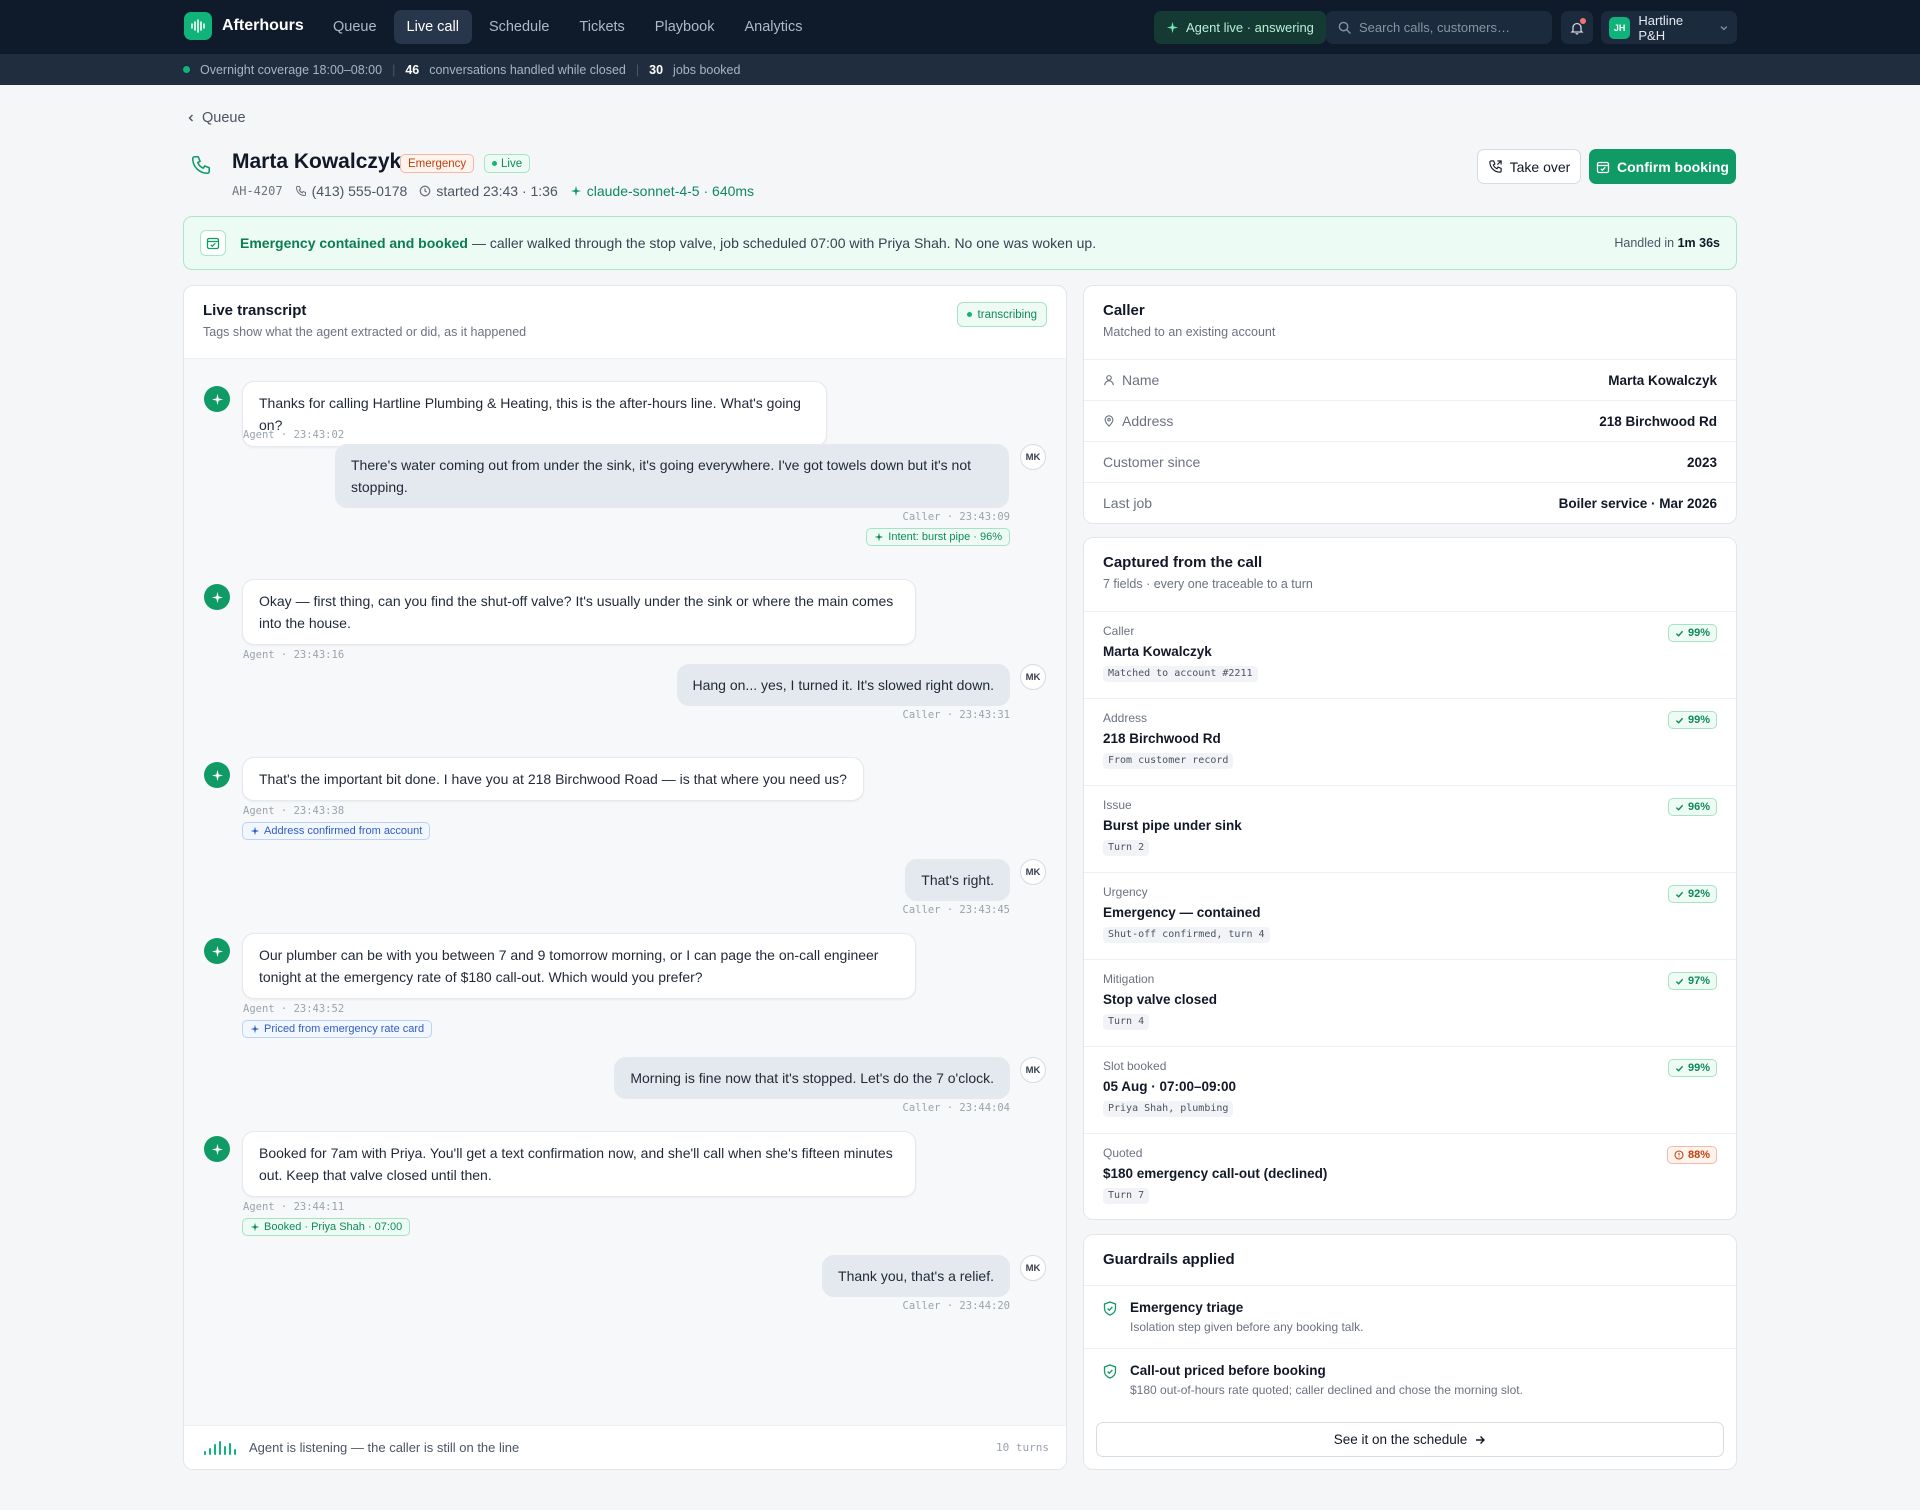 This screenshot has width=1920, height=1510. What do you see at coordinates (291, 69) in the screenshot?
I see `coverage-hours: Overnight coverage 18:00–08:00` at bounding box center [291, 69].